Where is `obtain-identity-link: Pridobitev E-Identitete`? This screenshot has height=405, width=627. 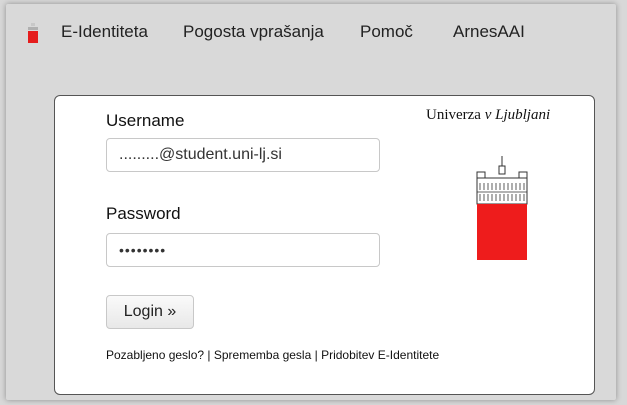
obtain-identity-link: Pridobitev E-Identitete is located at coordinates (380, 355).